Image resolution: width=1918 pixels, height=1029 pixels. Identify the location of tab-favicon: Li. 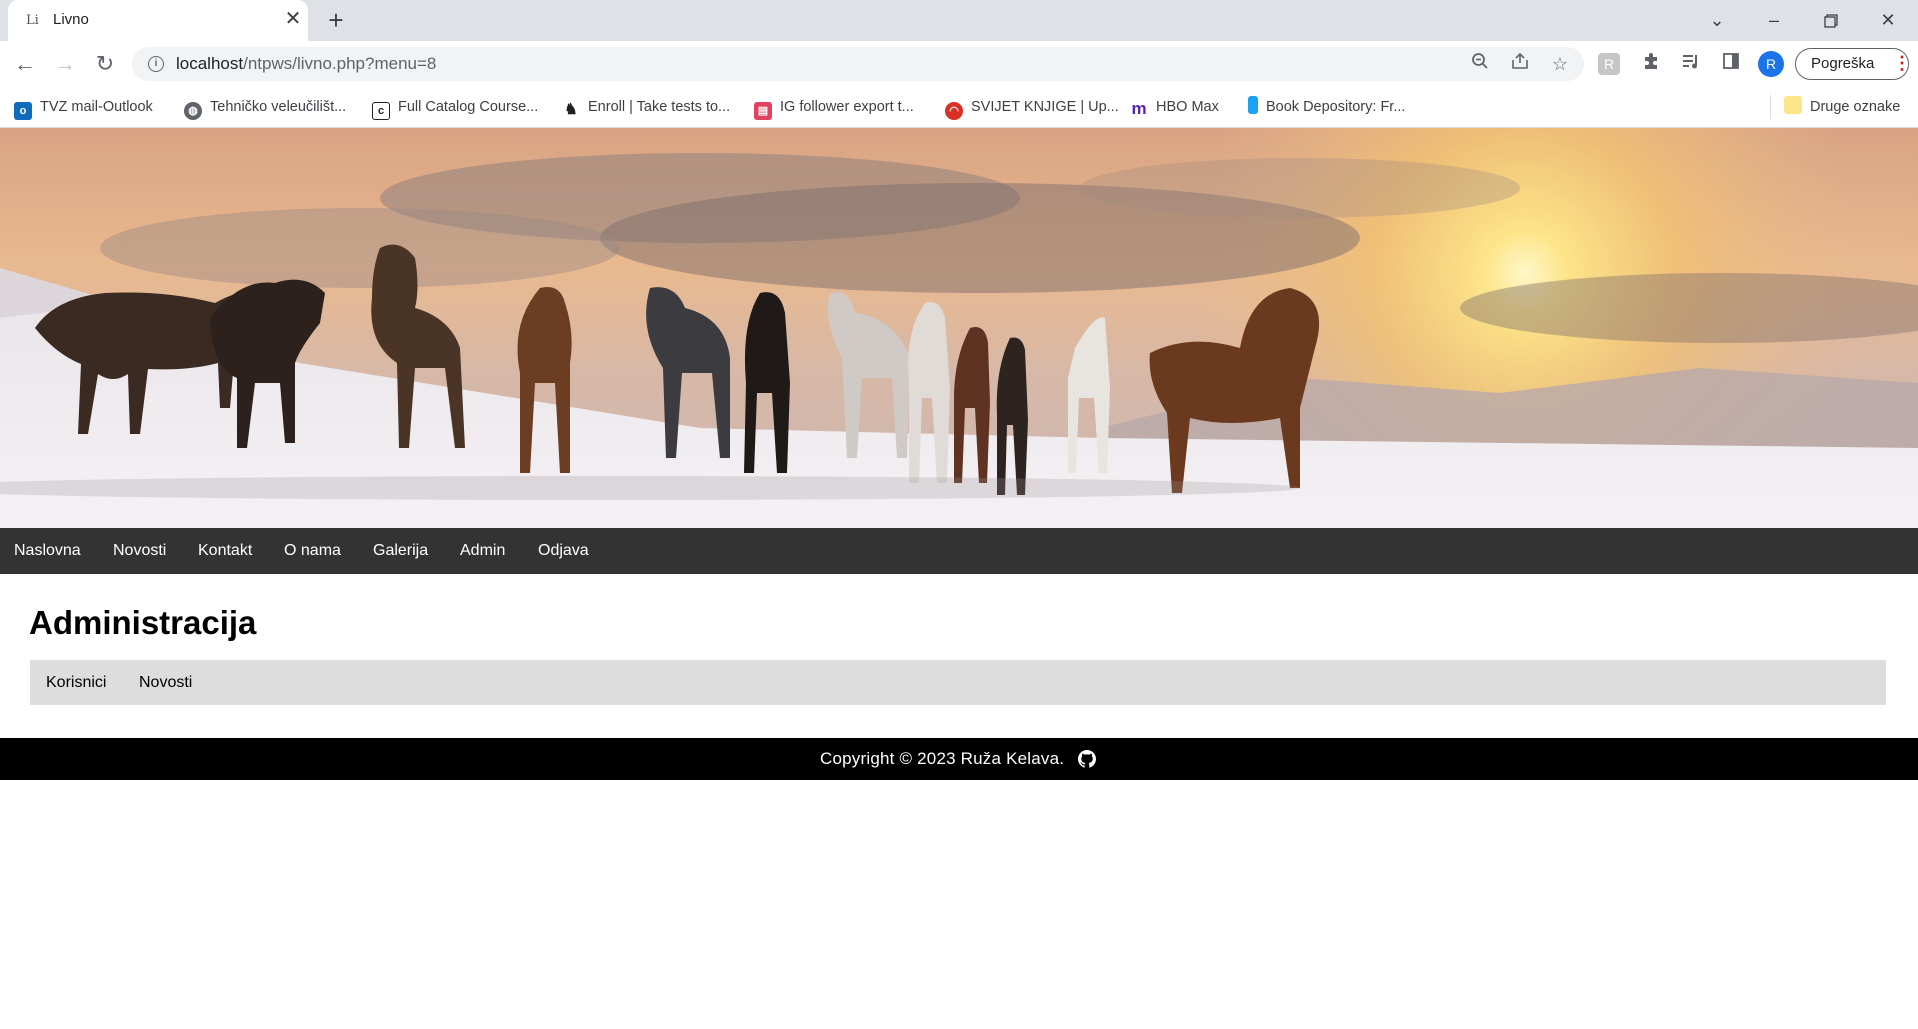
(32, 20).